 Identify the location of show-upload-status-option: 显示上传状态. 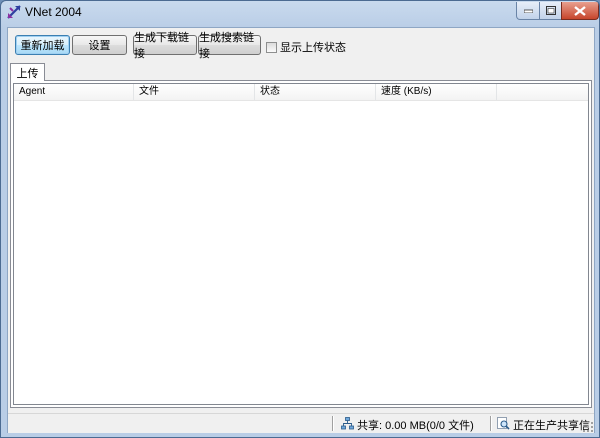
(306, 47).